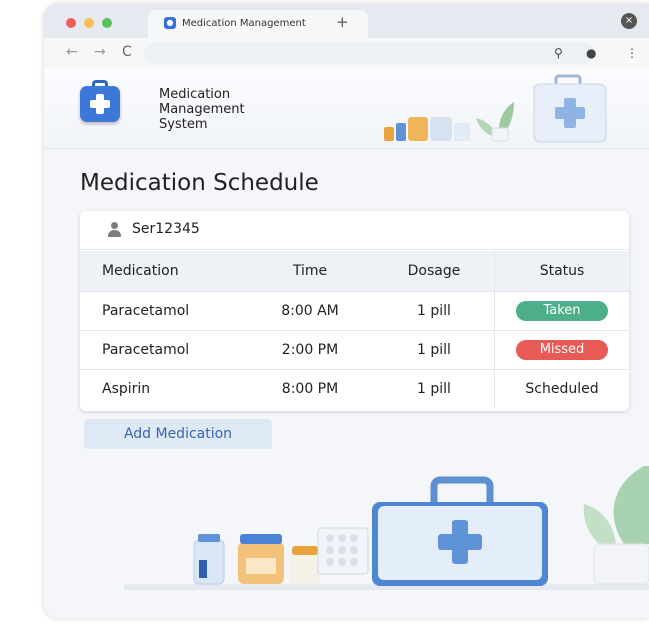 The width and height of the screenshot is (649, 623). I want to click on add-medication-button: Add Medication, so click(178, 434).